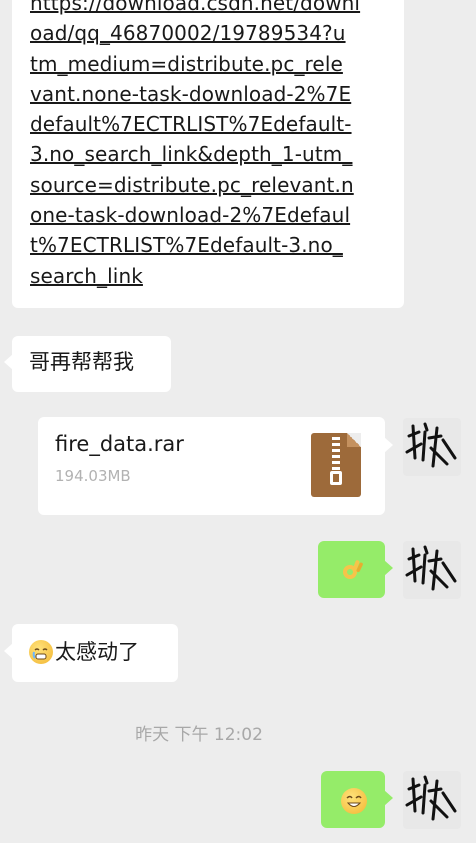 This screenshot has width=476, height=843. What do you see at coordinates (97, 652) in the screenshot?
I see `thanks-text: 太感动了` at bounding box center [97, 652].